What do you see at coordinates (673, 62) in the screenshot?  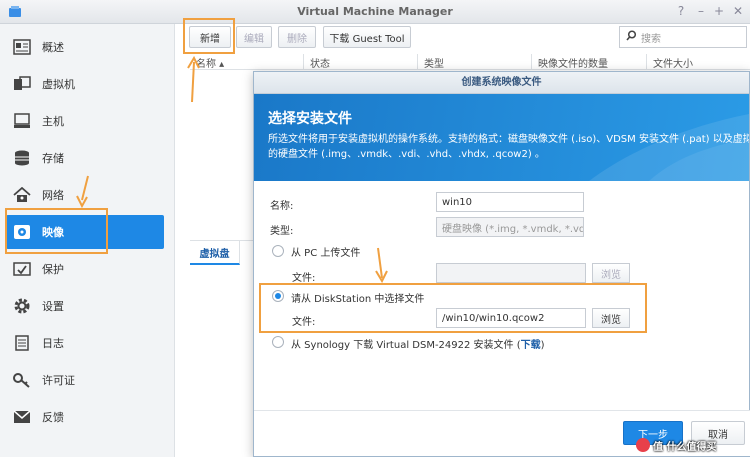 I see `column-header-file-size: 文件大小` at bounding box center [673, 62].